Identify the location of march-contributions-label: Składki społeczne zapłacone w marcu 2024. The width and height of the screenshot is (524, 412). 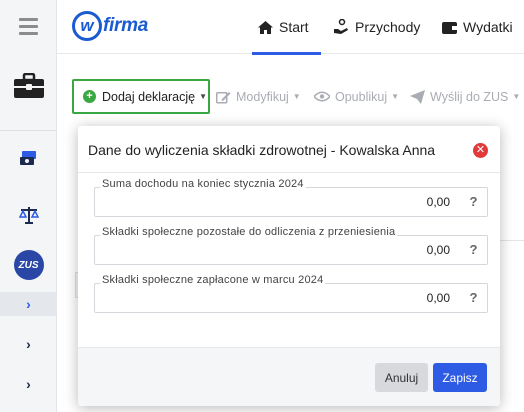
(213, 280).